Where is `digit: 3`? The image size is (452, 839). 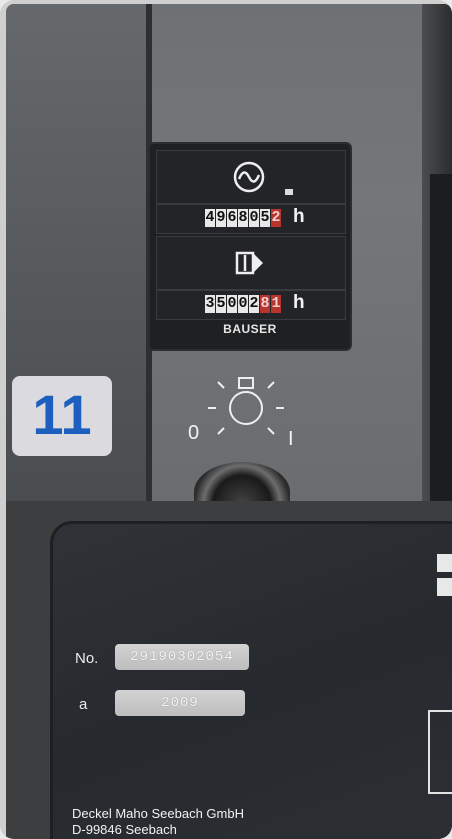 digit: 3 is located at coordinates (210, 304).